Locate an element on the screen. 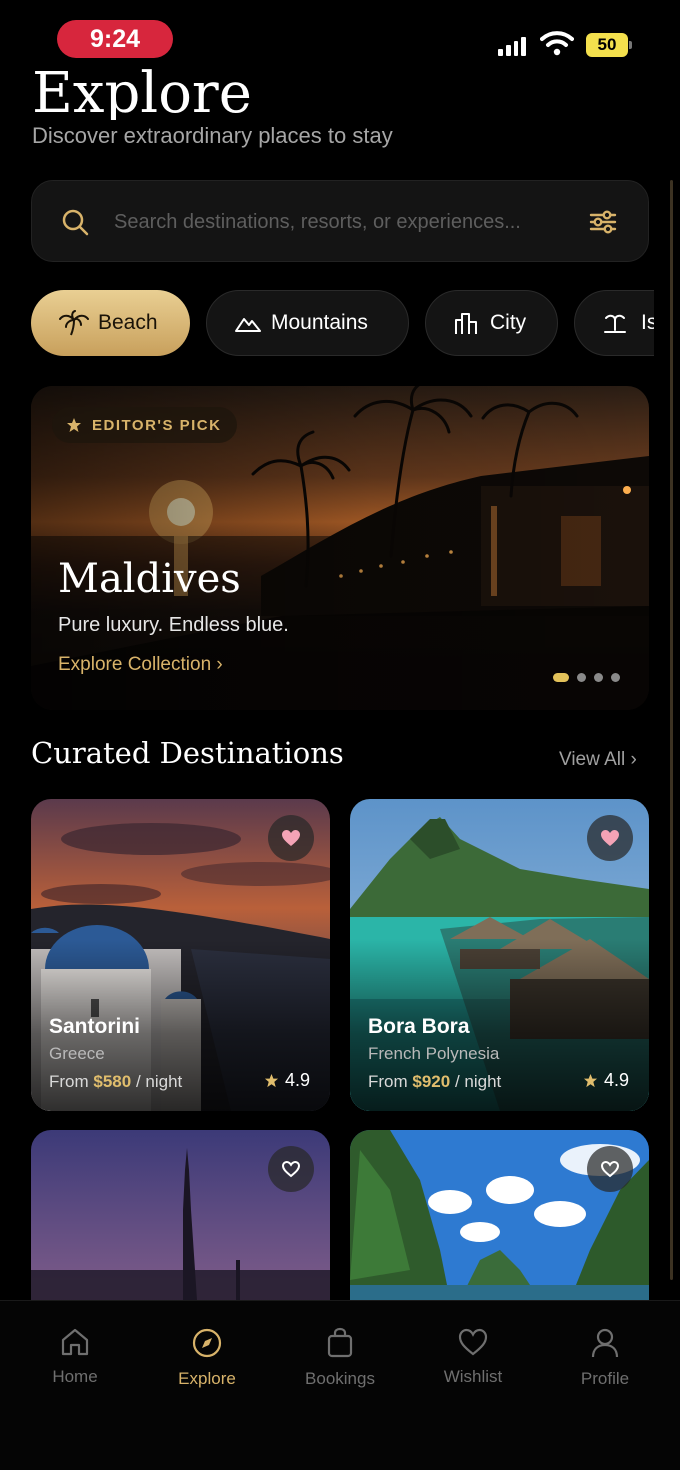 This screenshot has width=680, height=1470. hero-tagline: Pure luxury. Endless blue. is located at coordinates (173, 625).